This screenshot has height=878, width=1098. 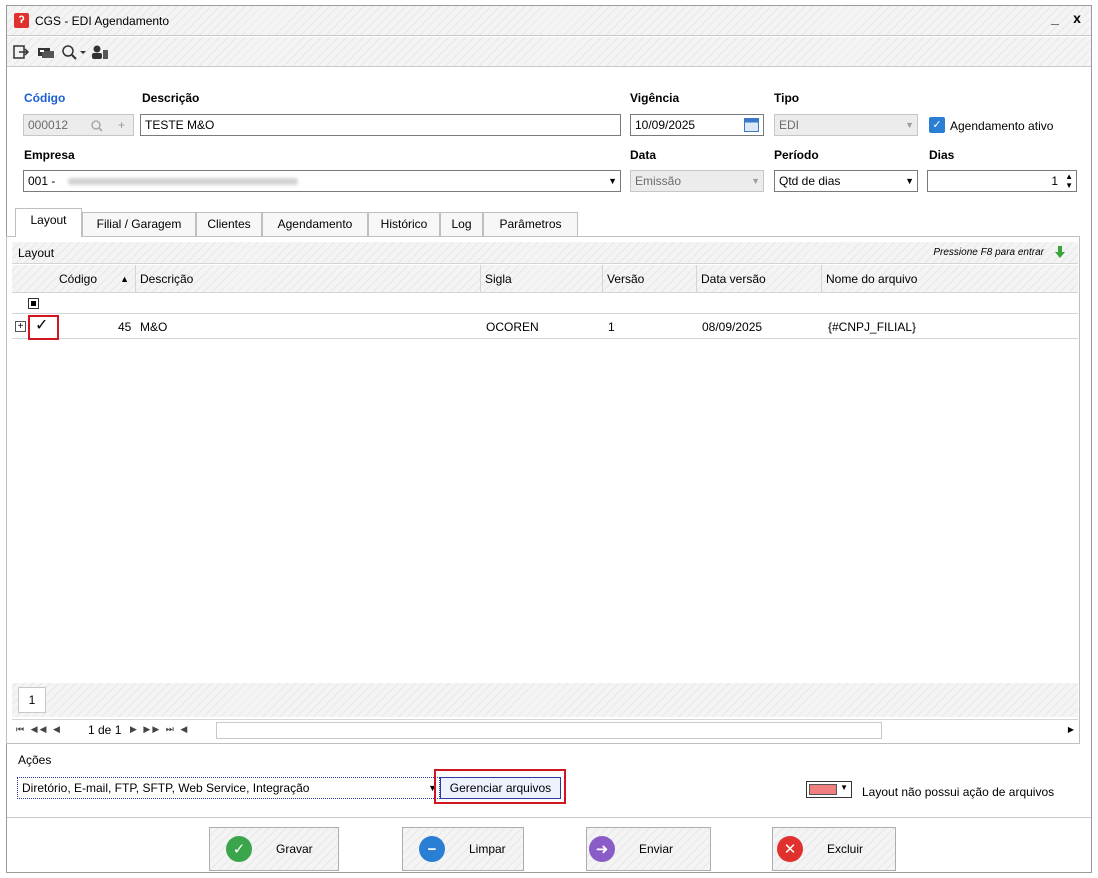 I want to click on hint-text: Pressione F8 para entrar, so click(x=988, y=252).